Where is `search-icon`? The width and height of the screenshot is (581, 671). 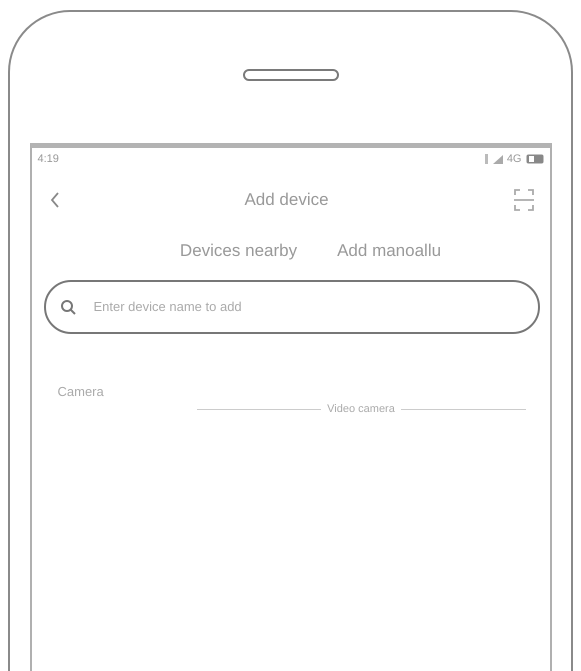
search-icon is located at coordinates (68, 306).